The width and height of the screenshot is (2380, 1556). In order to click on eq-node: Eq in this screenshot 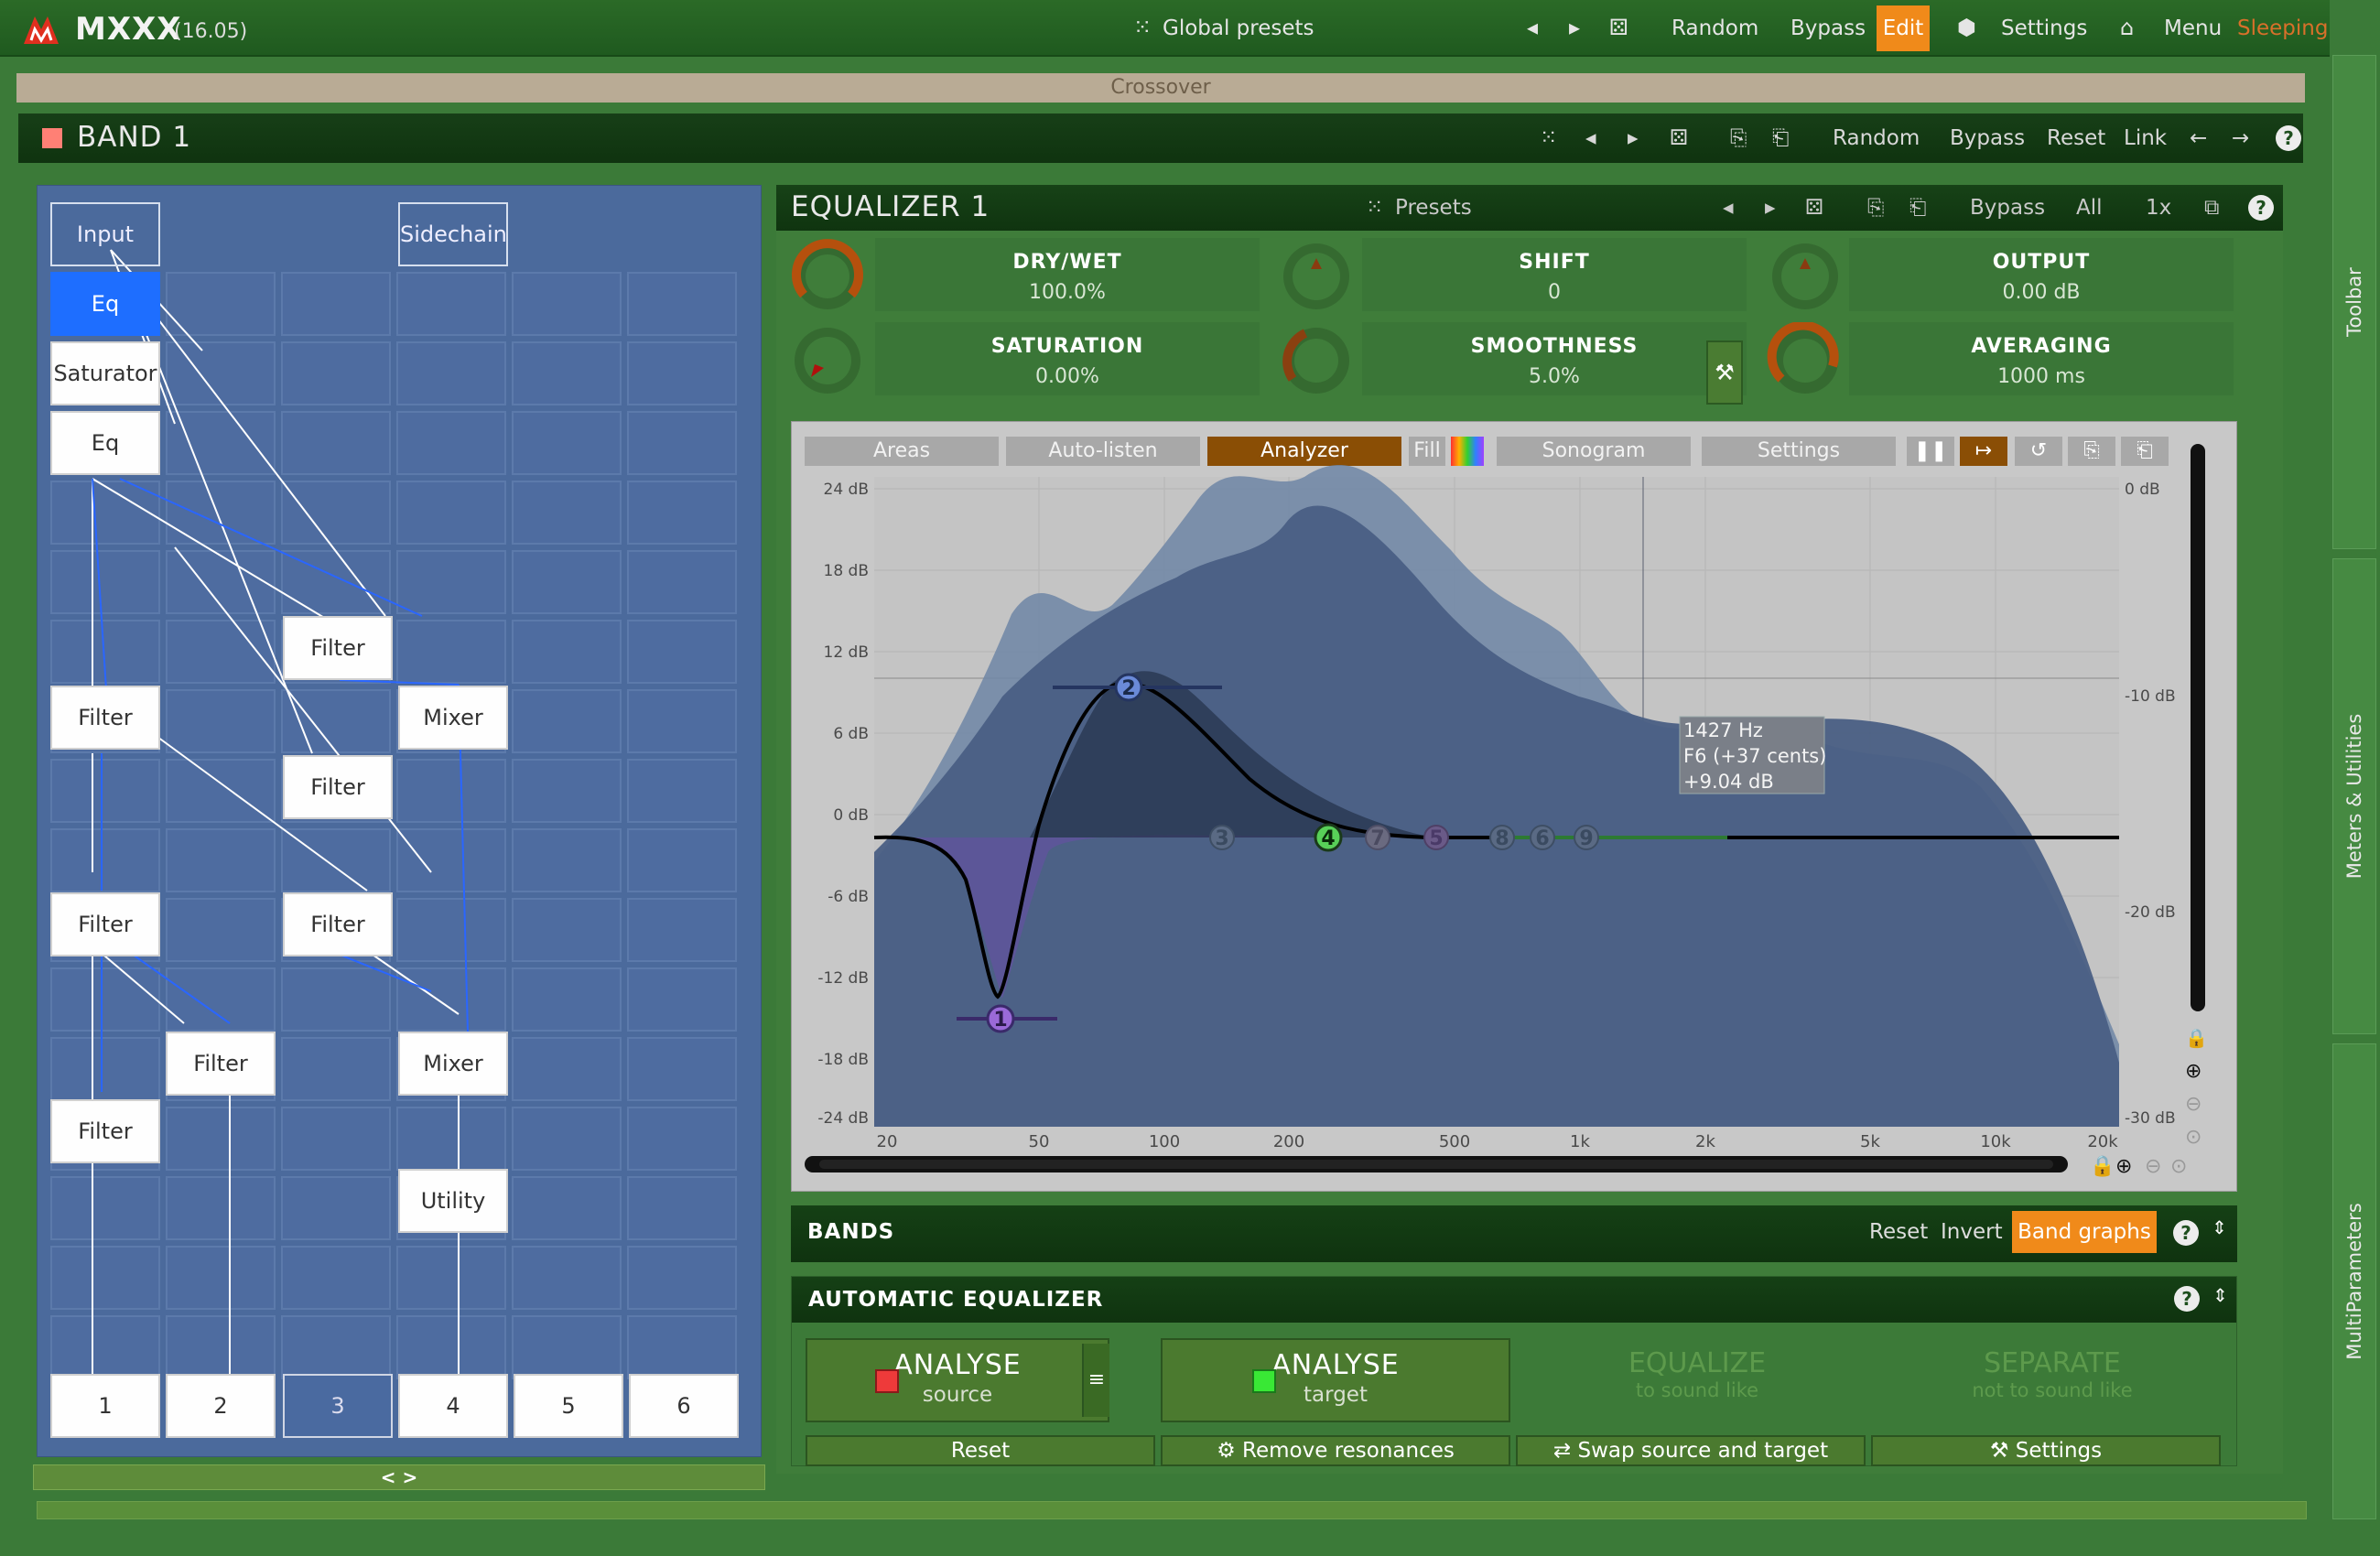, I will do `click(105, 443)`.